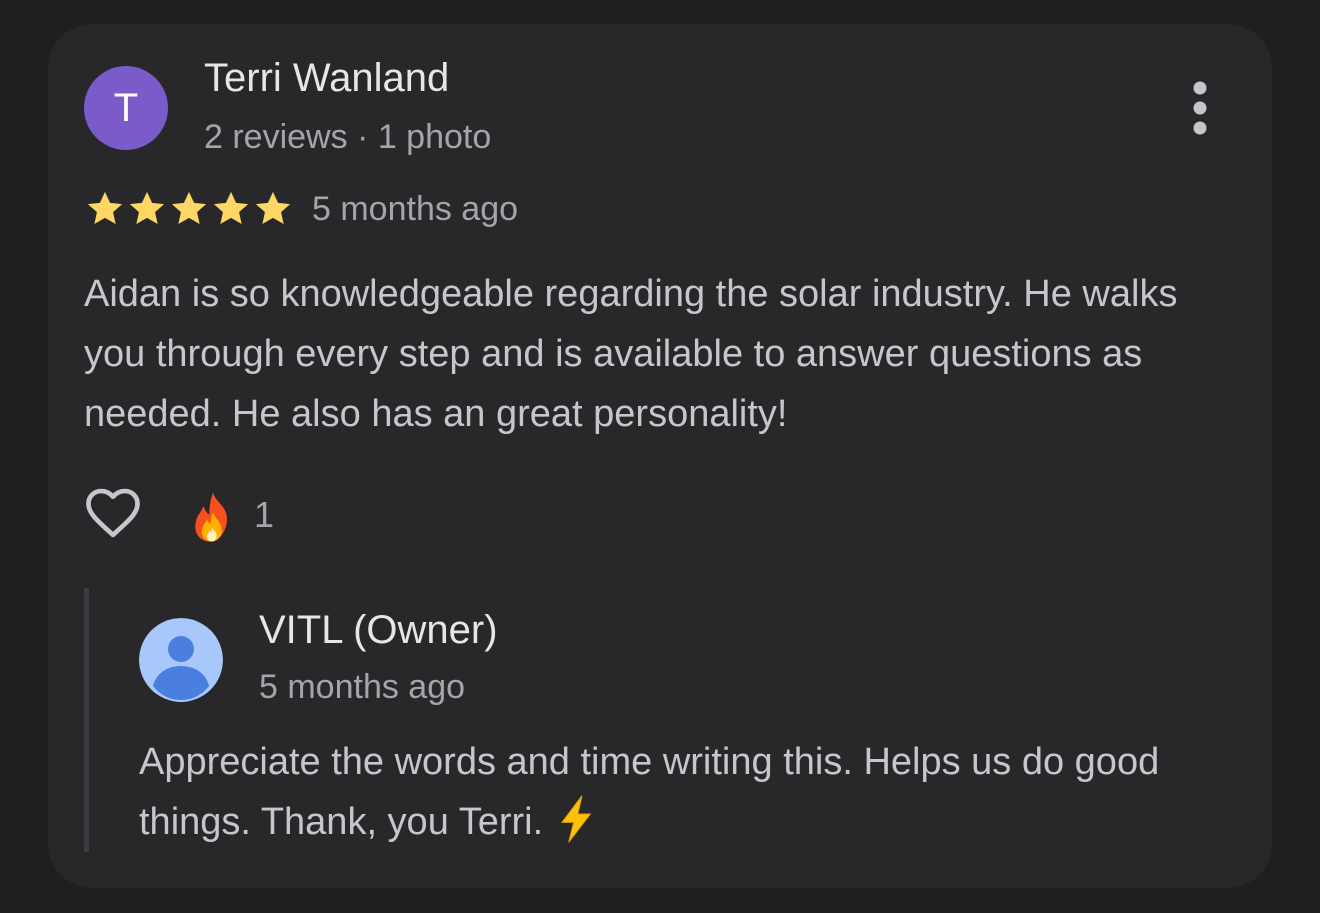 The height and width of the screenshot is (913, 1320). I want to click on heart-outline-icon, so click(113, 513).